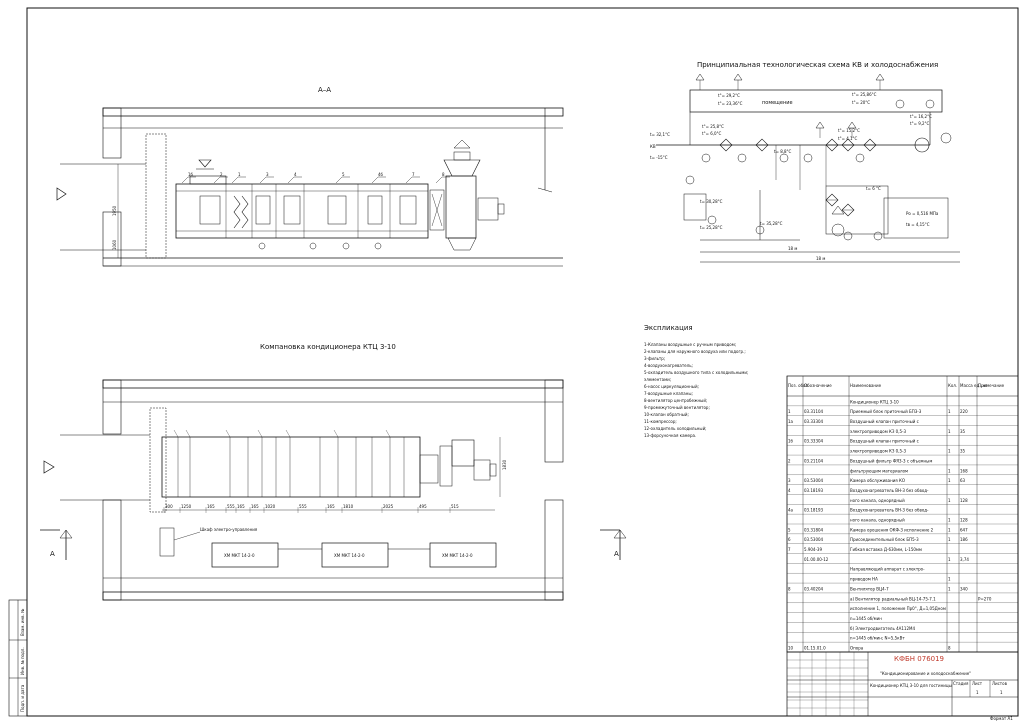 The width and height of the screenshot is (1024, 725). I want to click on stamp-sheets-label: Листов, so click(1000, 683).